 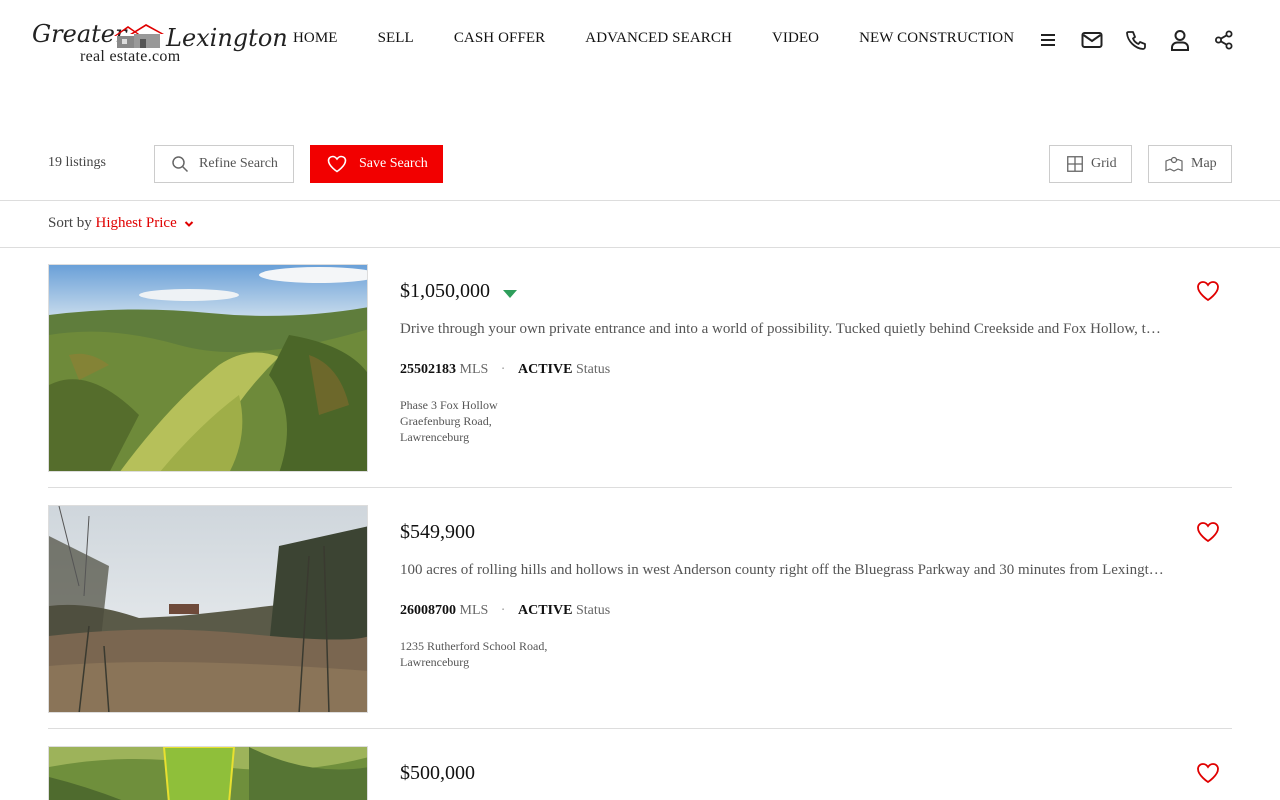 I want to click on nav-video: VIDEO, so click(x=795, y=38).